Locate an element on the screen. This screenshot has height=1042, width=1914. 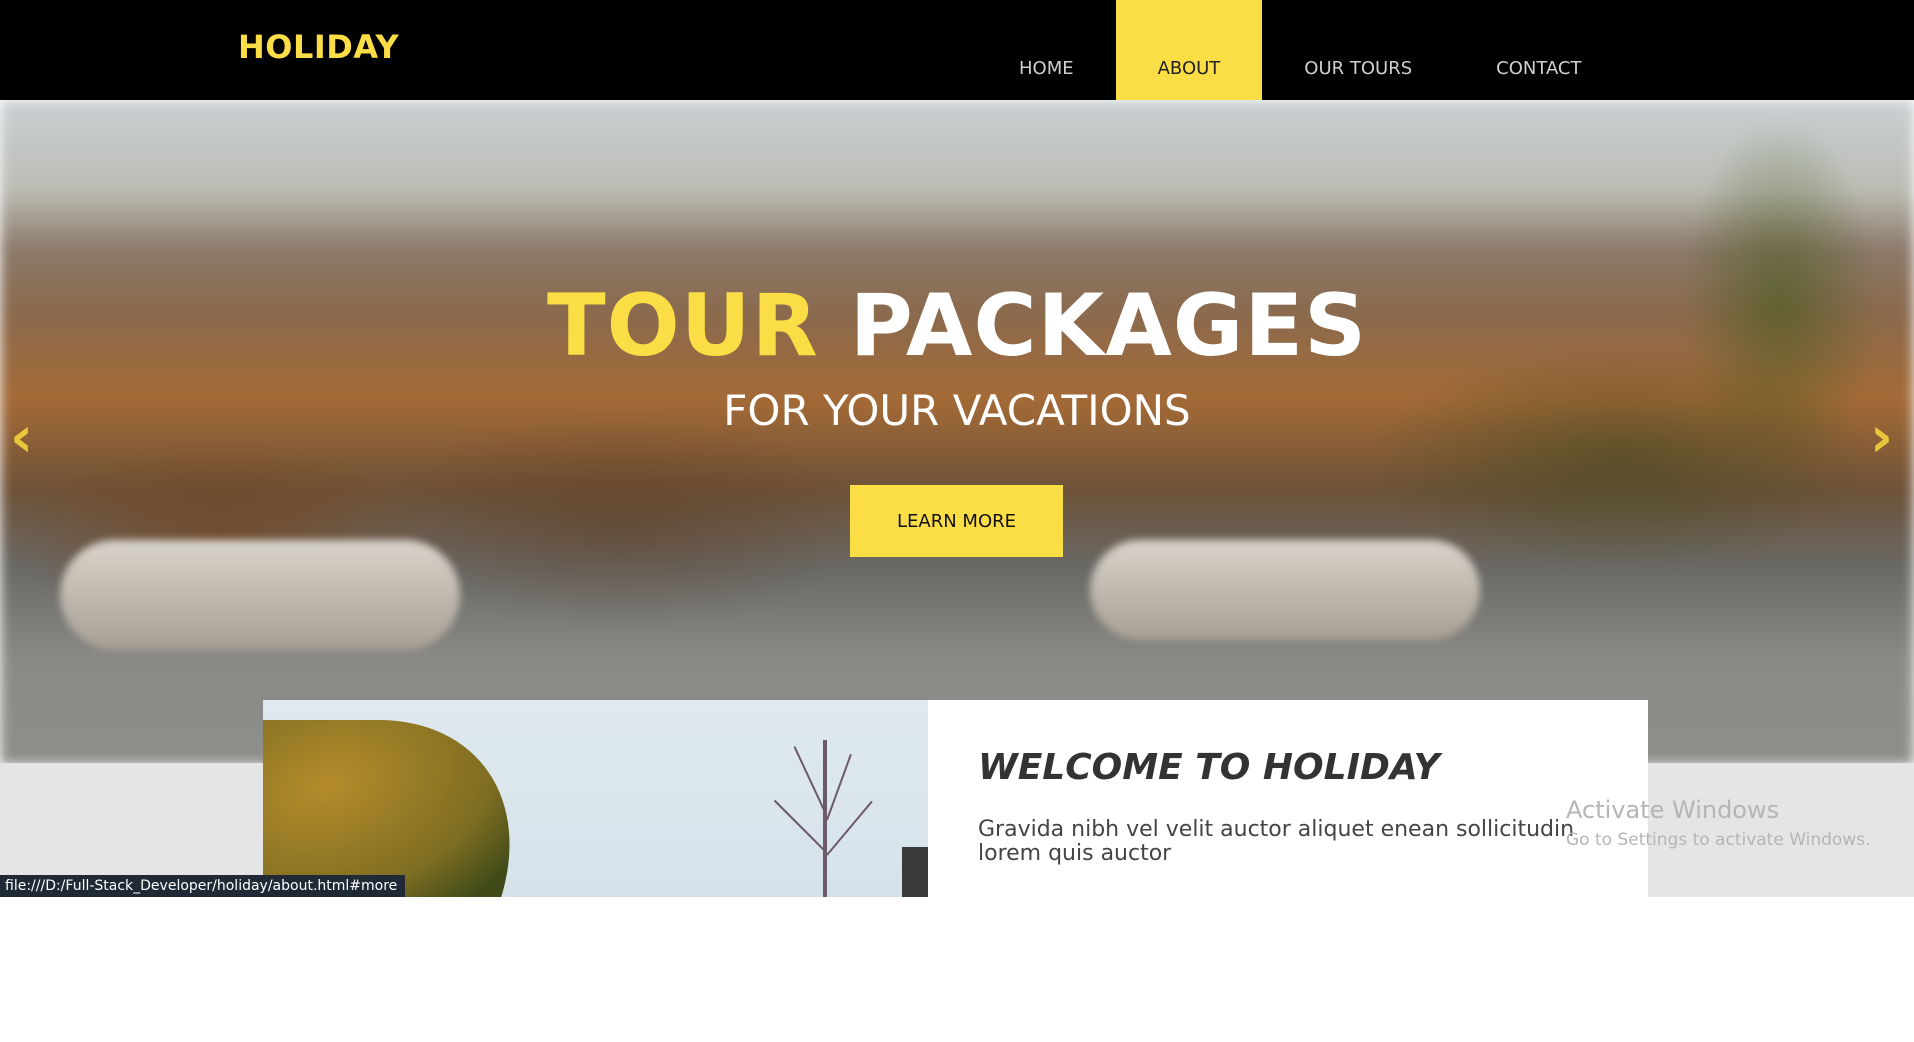
nav-item-home: HOME is located at coordinates (1046, 50).